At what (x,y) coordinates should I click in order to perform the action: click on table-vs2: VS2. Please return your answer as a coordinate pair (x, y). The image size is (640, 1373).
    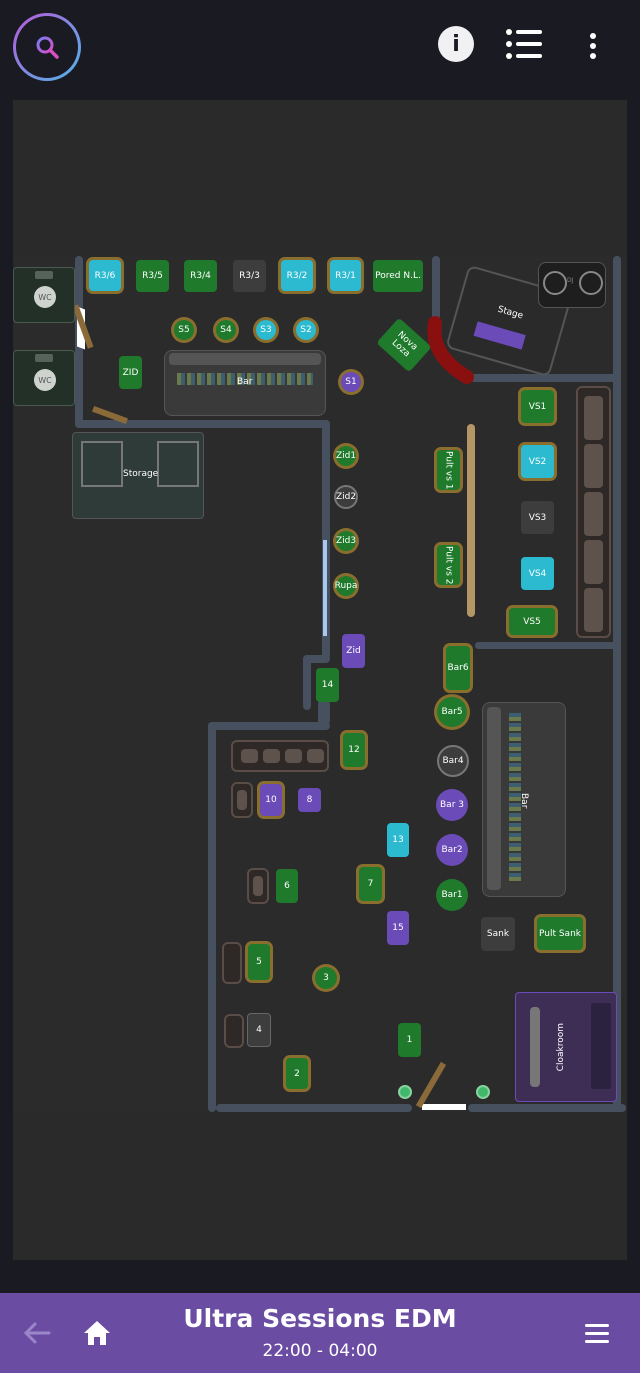
    Looking at the image, I should click on (537, 461).